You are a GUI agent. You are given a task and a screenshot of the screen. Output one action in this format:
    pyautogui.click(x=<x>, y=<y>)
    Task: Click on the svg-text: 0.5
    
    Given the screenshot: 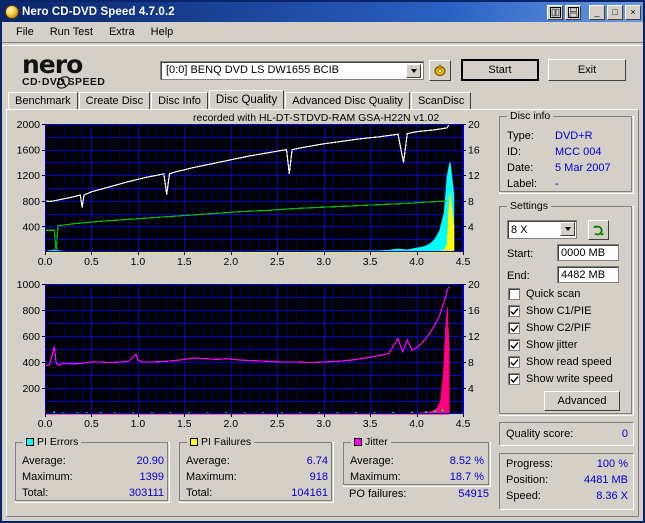 What is the action you would take?
    pyautogui.click(x=91, y=424)
    